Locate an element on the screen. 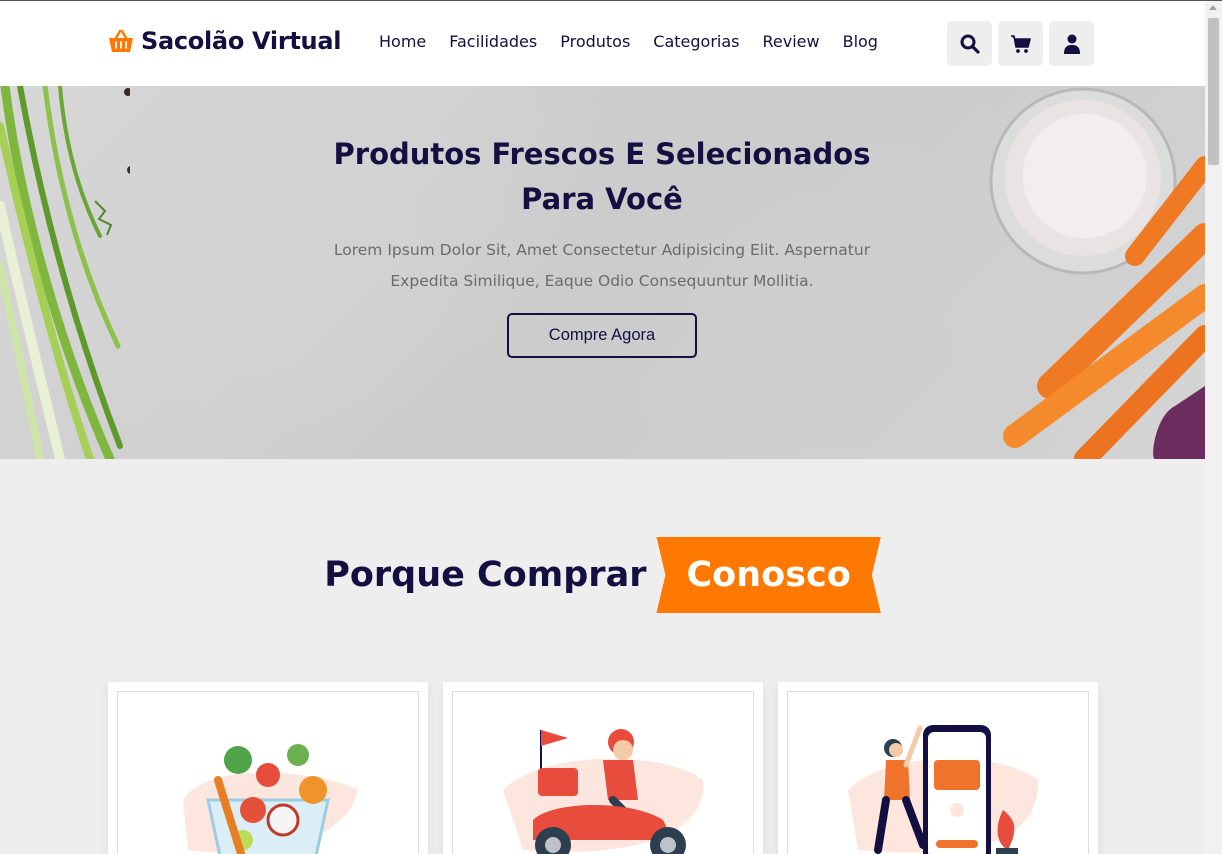  mobile-payment-illustration is located at coordinates (943, 789).